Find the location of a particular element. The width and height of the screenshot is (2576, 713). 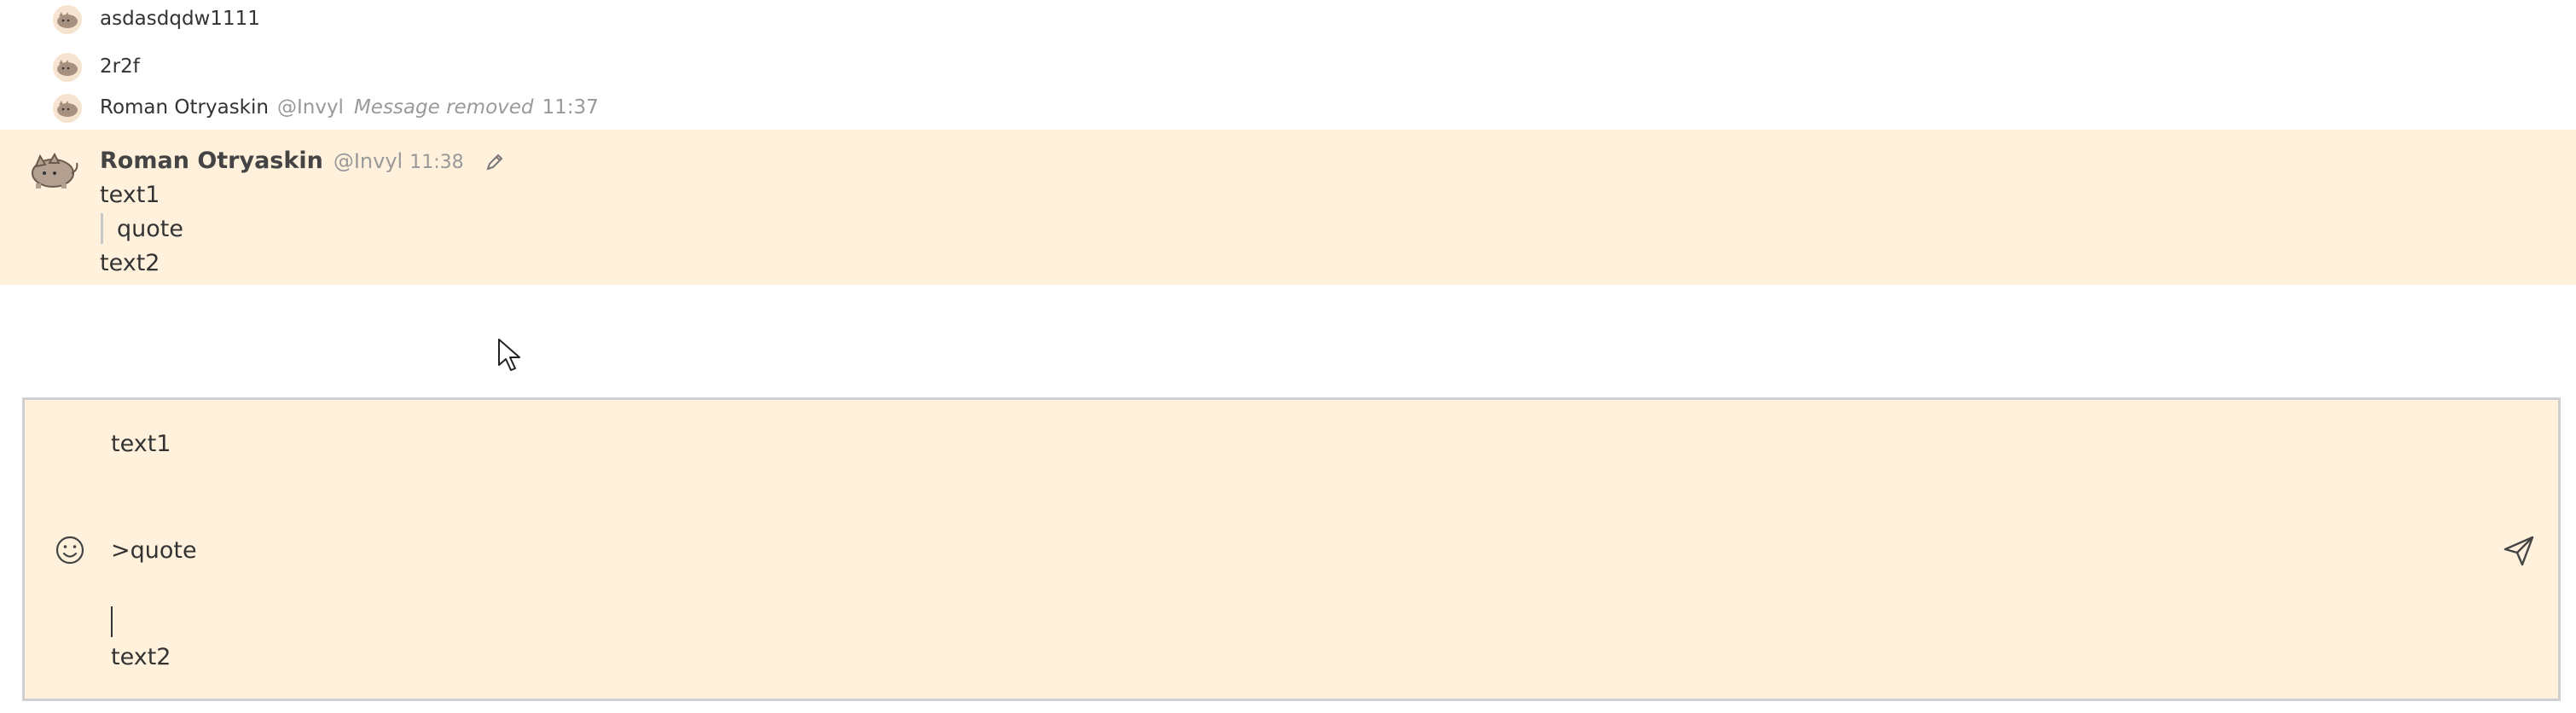

quote-text: quote is located at coordinates (150, 229).